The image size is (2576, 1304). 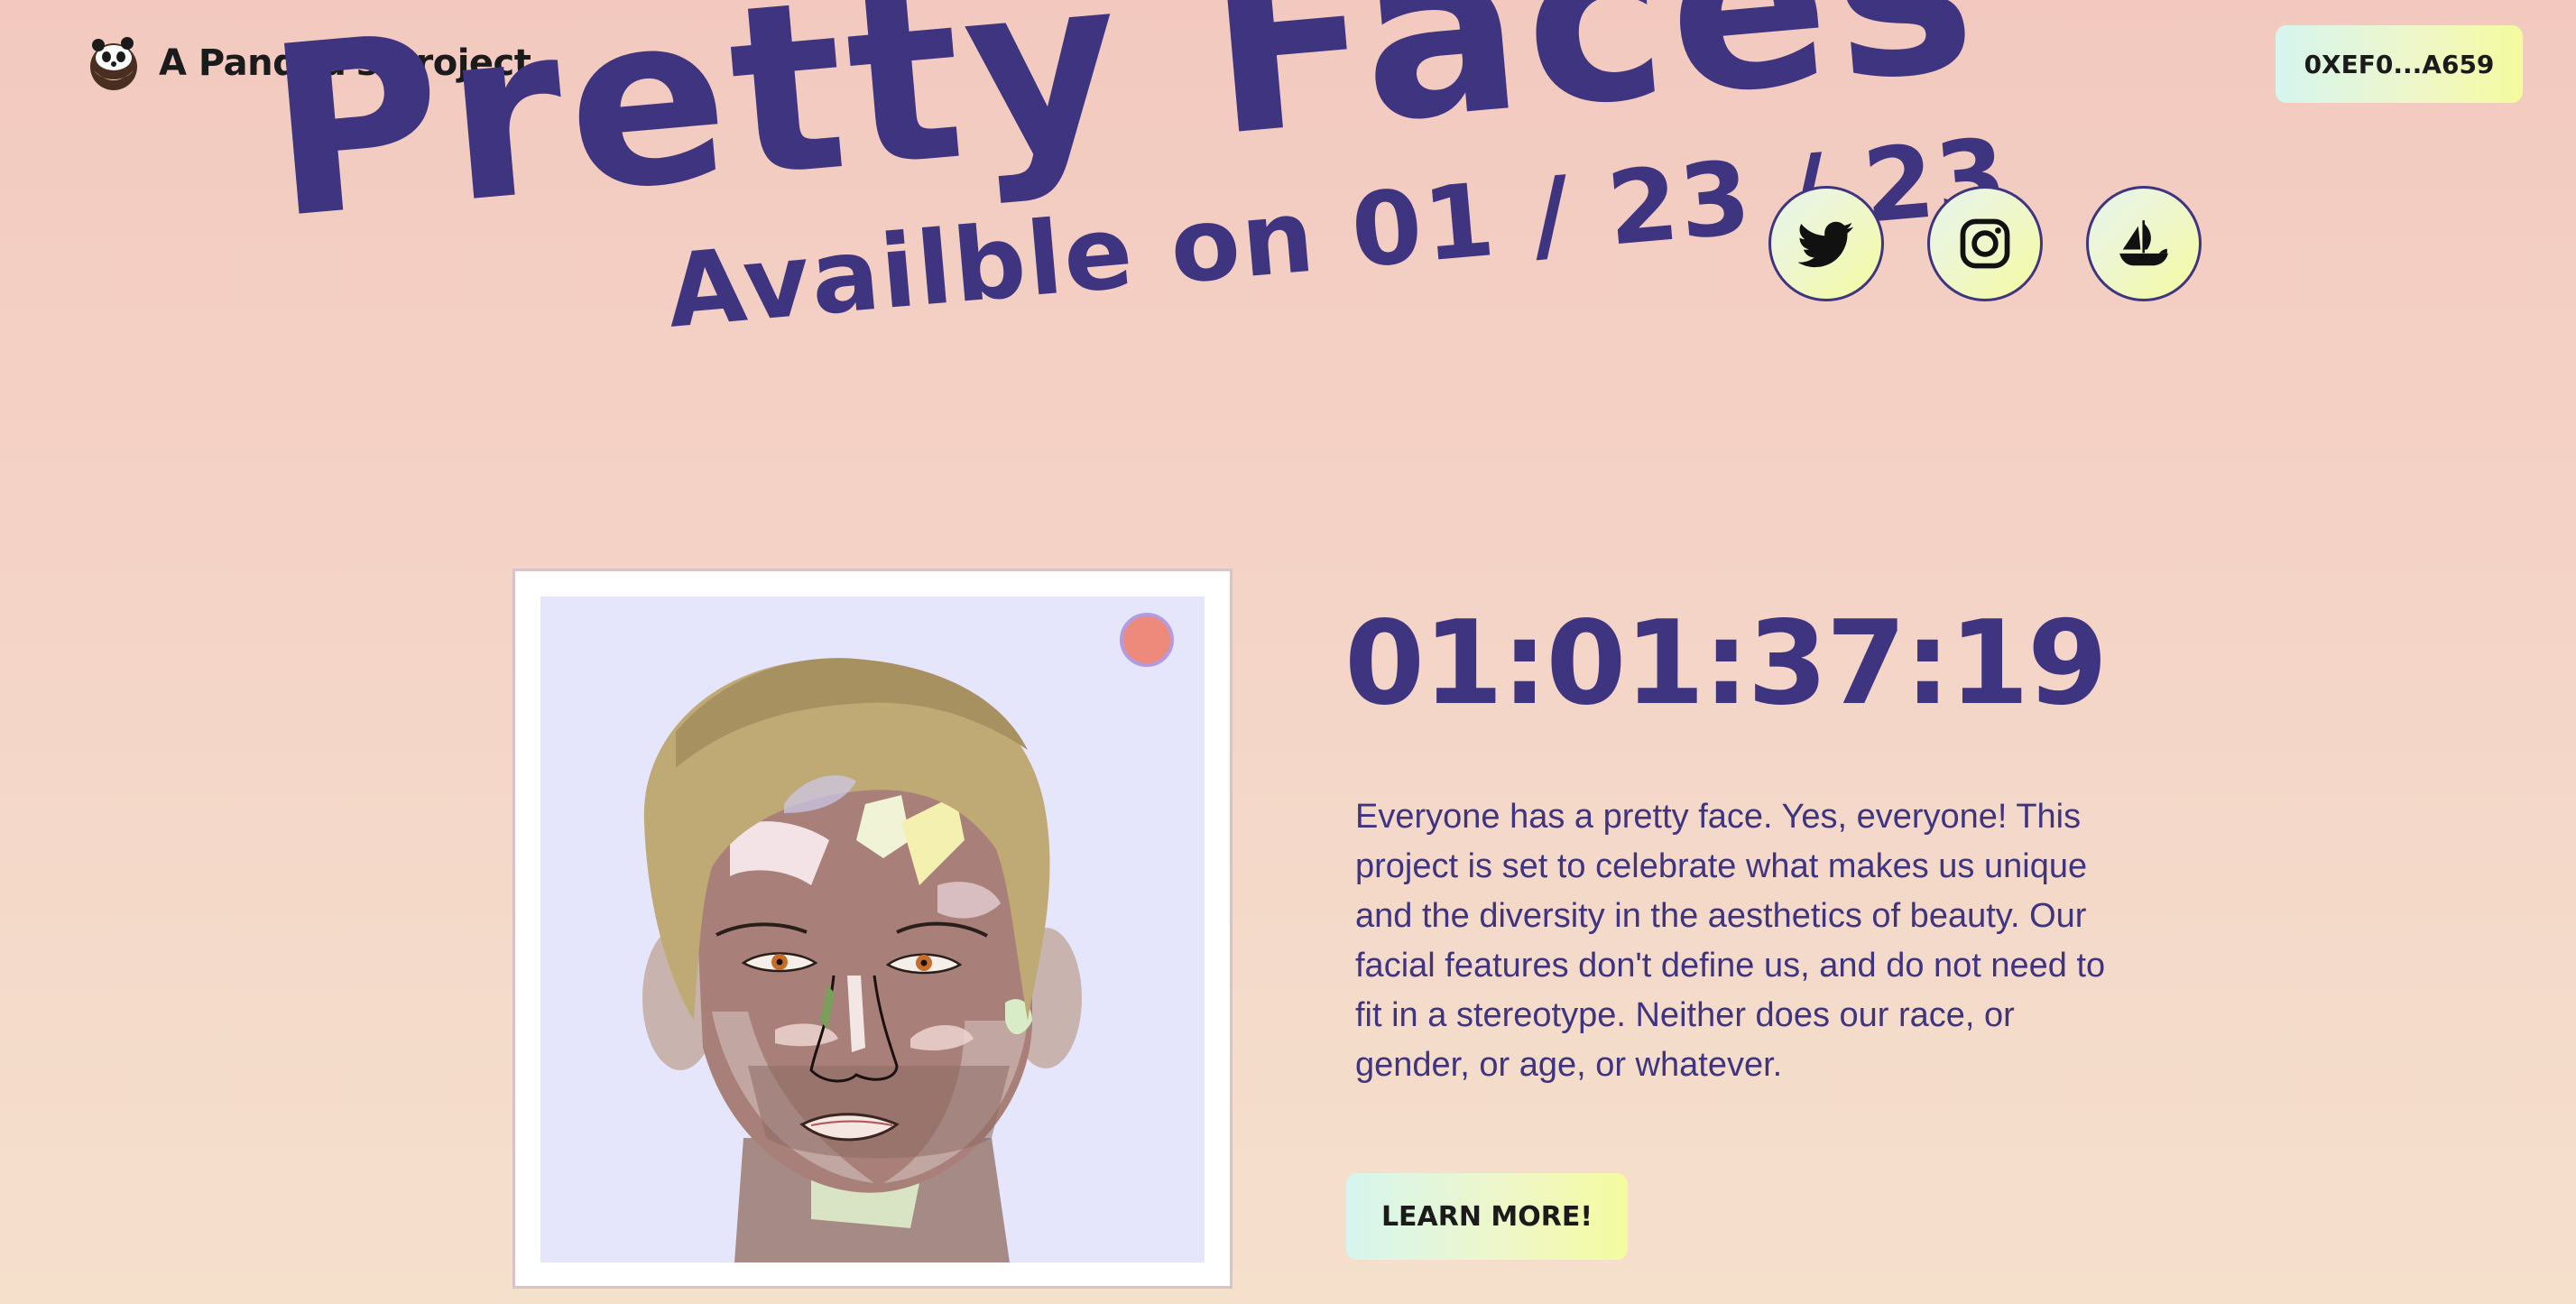 I want to click on status-dot-icon, so click(x=1147, y=640).